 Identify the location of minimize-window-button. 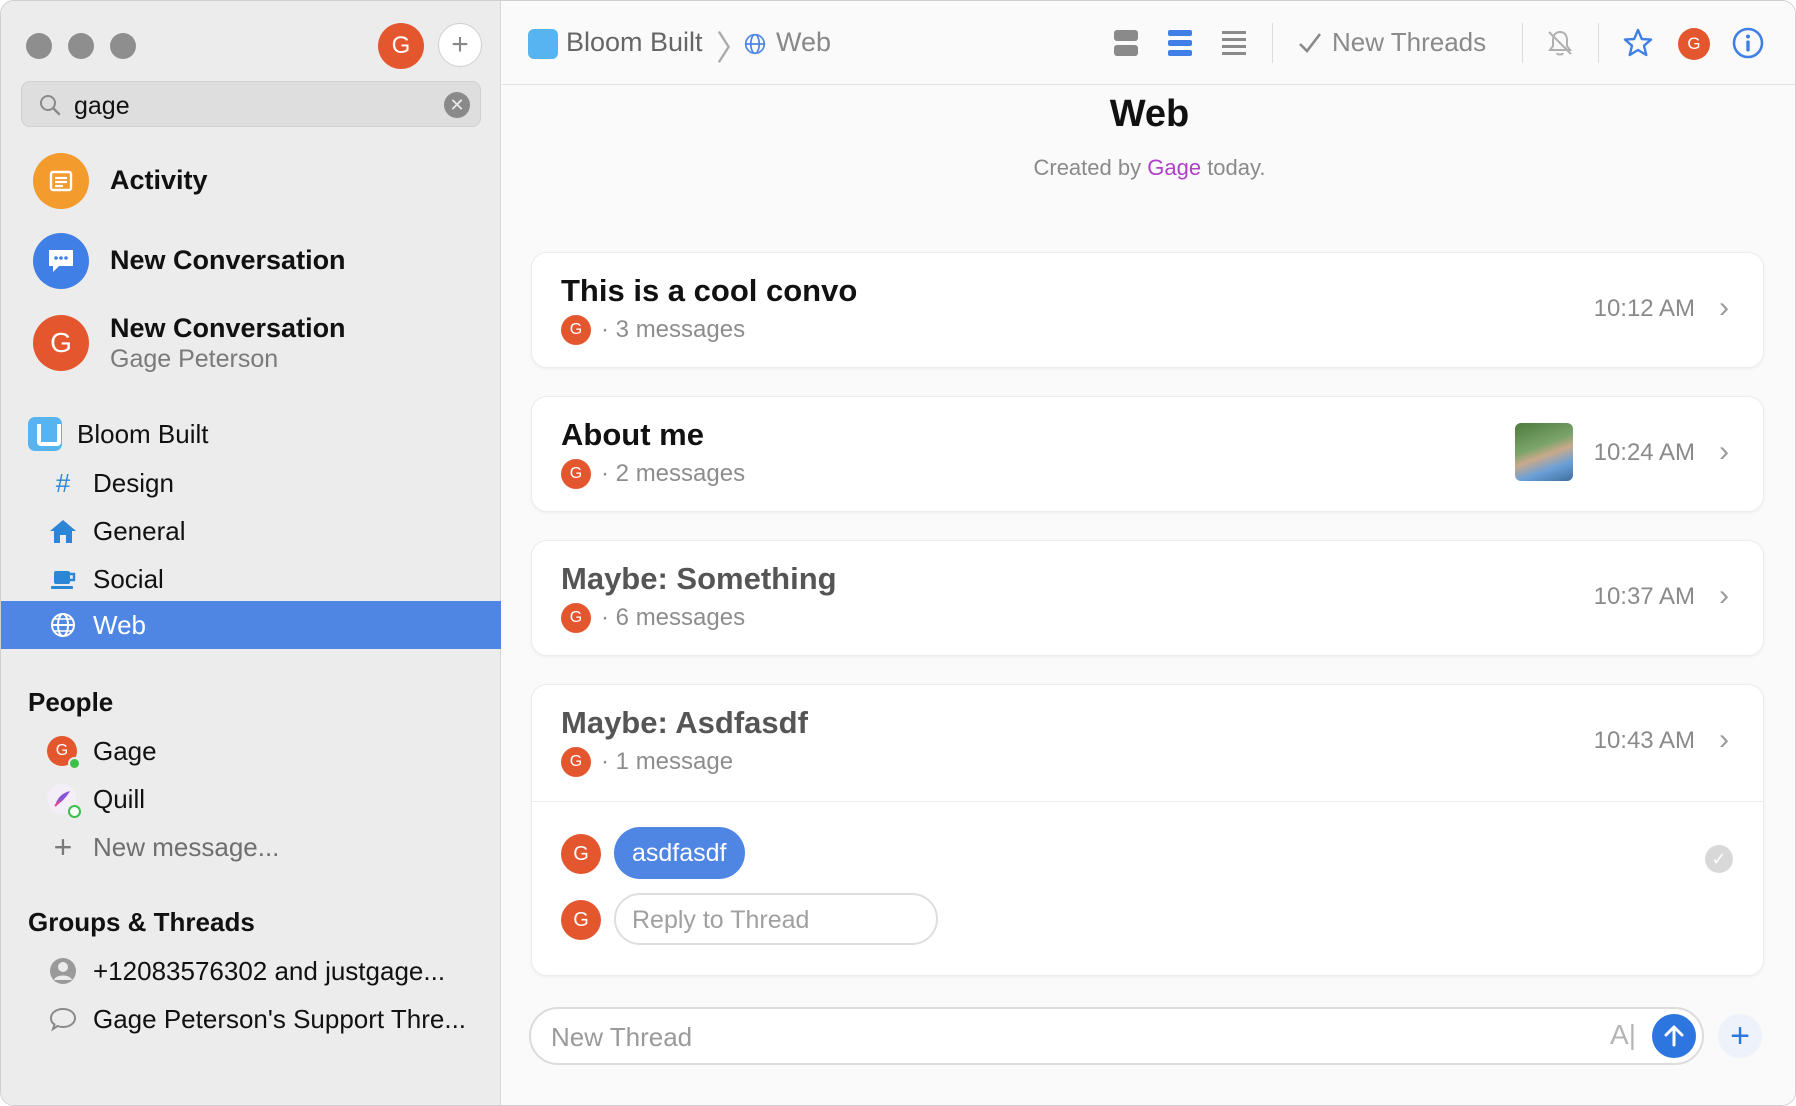
(81, 46).